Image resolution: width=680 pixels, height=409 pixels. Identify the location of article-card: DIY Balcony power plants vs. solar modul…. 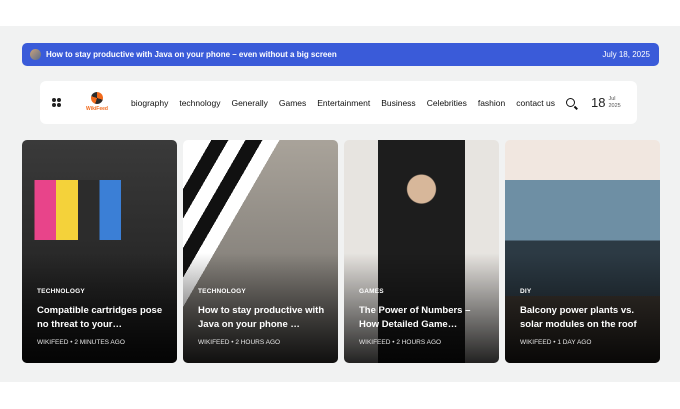
(582, 251).